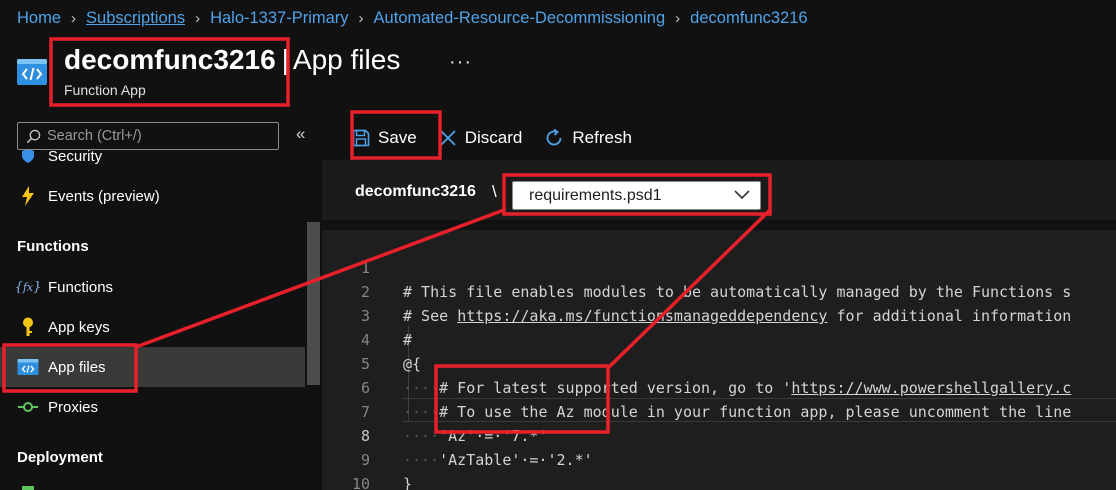 The width and height of the screenshot is (1116, 490). What do you see at coordinates (53, 246) in the screenshot?
I see `section-functions: Functions` at bounding box center [53, 246].